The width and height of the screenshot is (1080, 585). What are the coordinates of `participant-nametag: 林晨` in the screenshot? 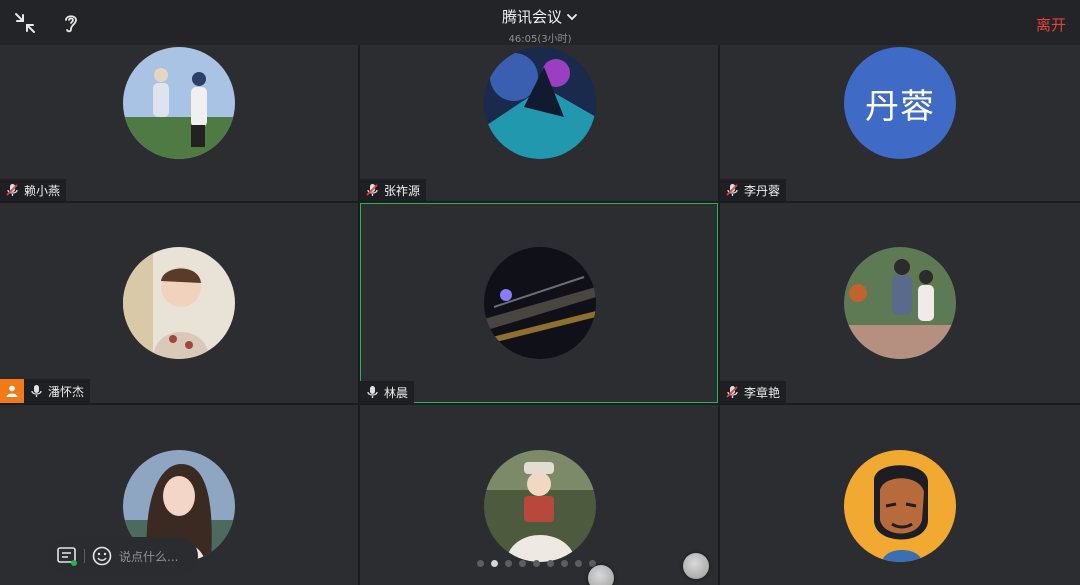 It's located at (387, 392).